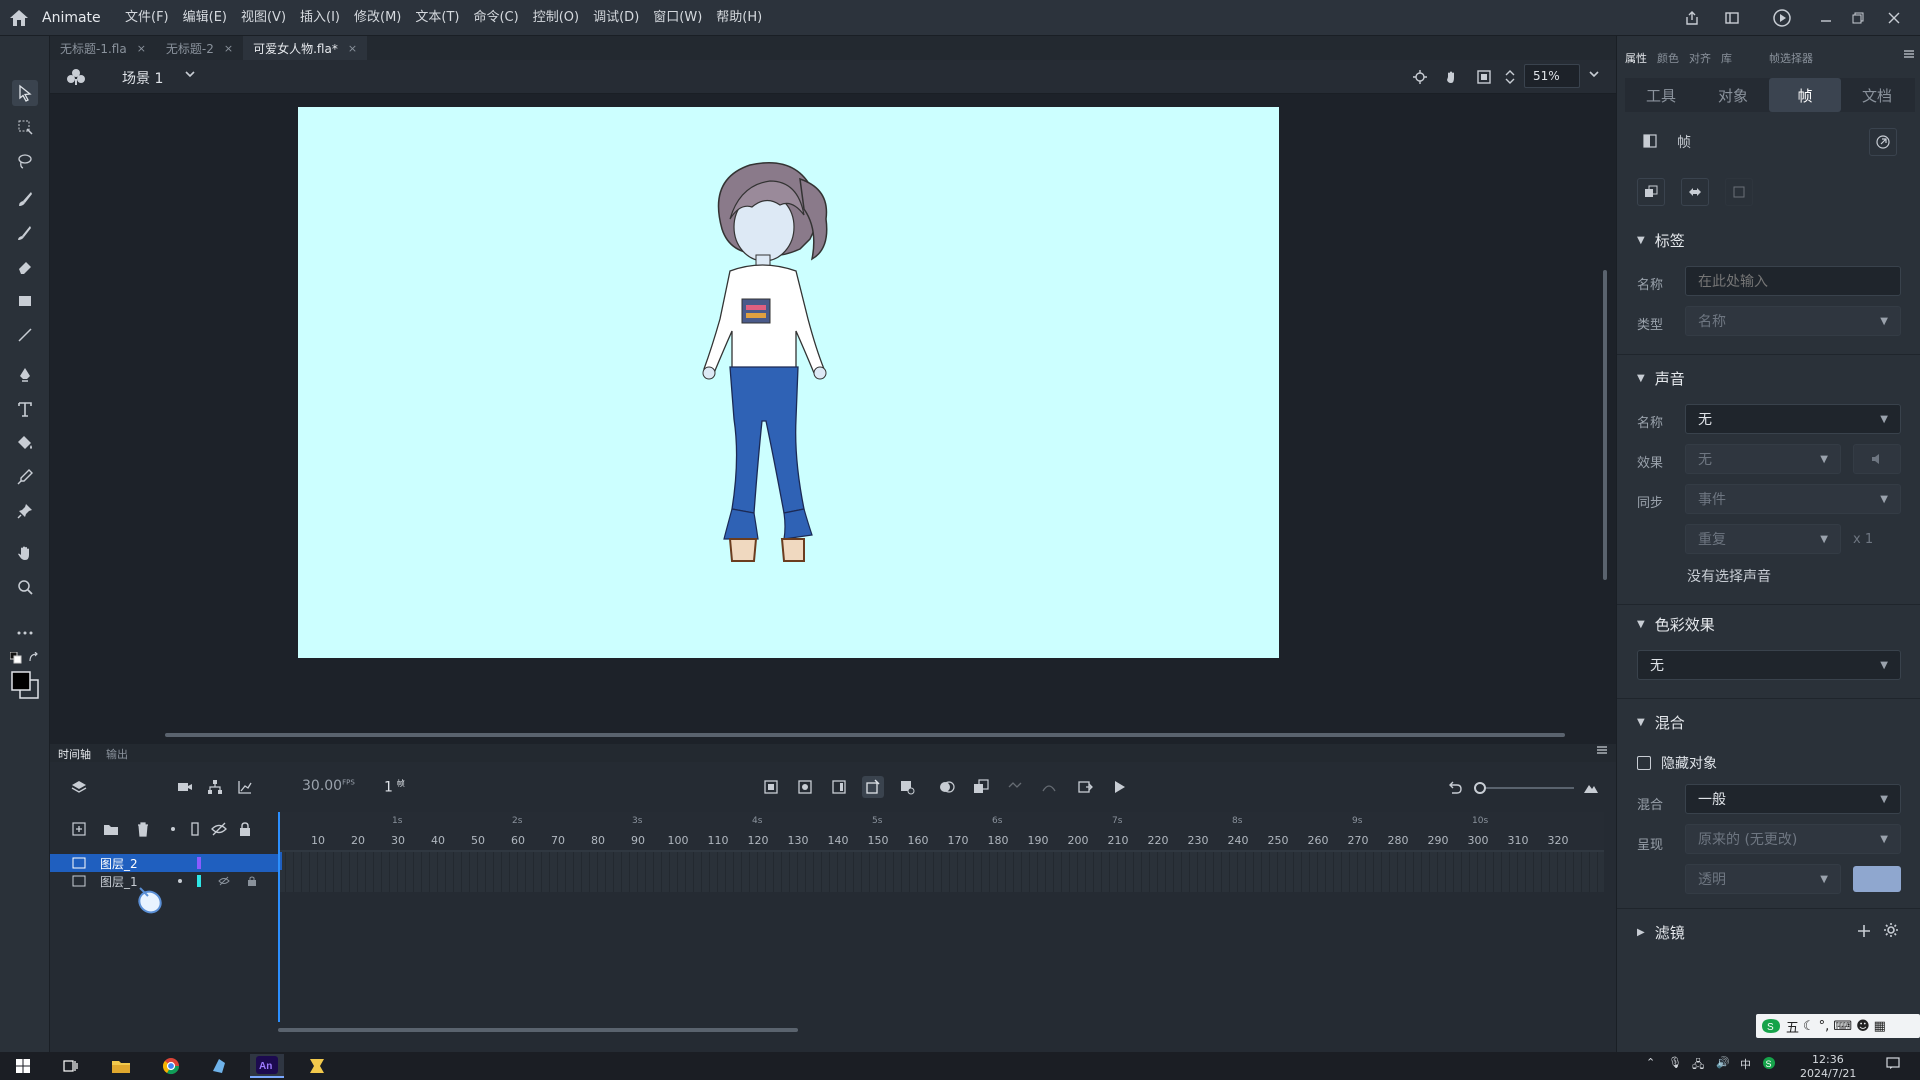 The image size is (1920, 1080). I want to click on minimize-icon, so click(1826, 18).